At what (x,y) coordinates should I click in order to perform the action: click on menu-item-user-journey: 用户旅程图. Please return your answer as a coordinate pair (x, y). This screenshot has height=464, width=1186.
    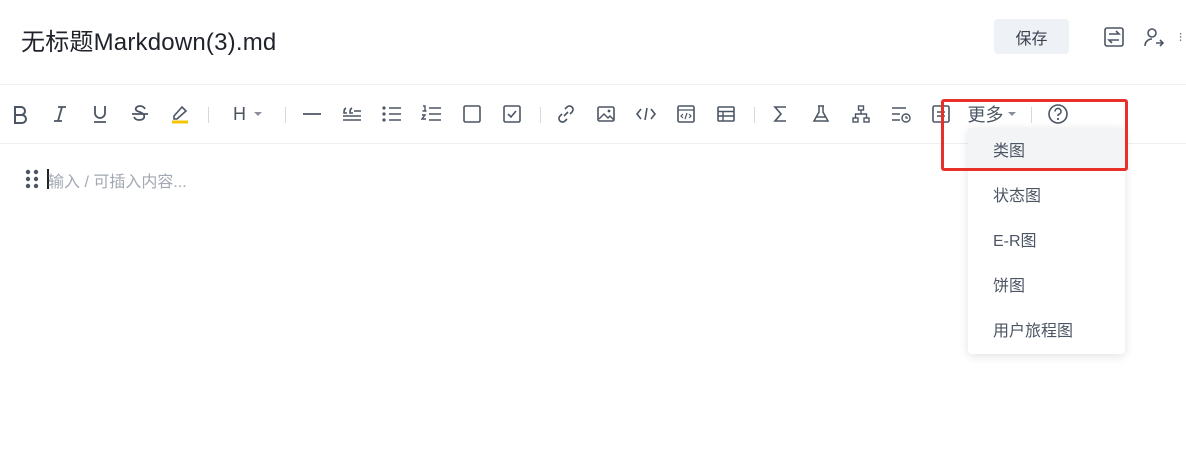
    Looking at the image, I should click on (1046, 329).